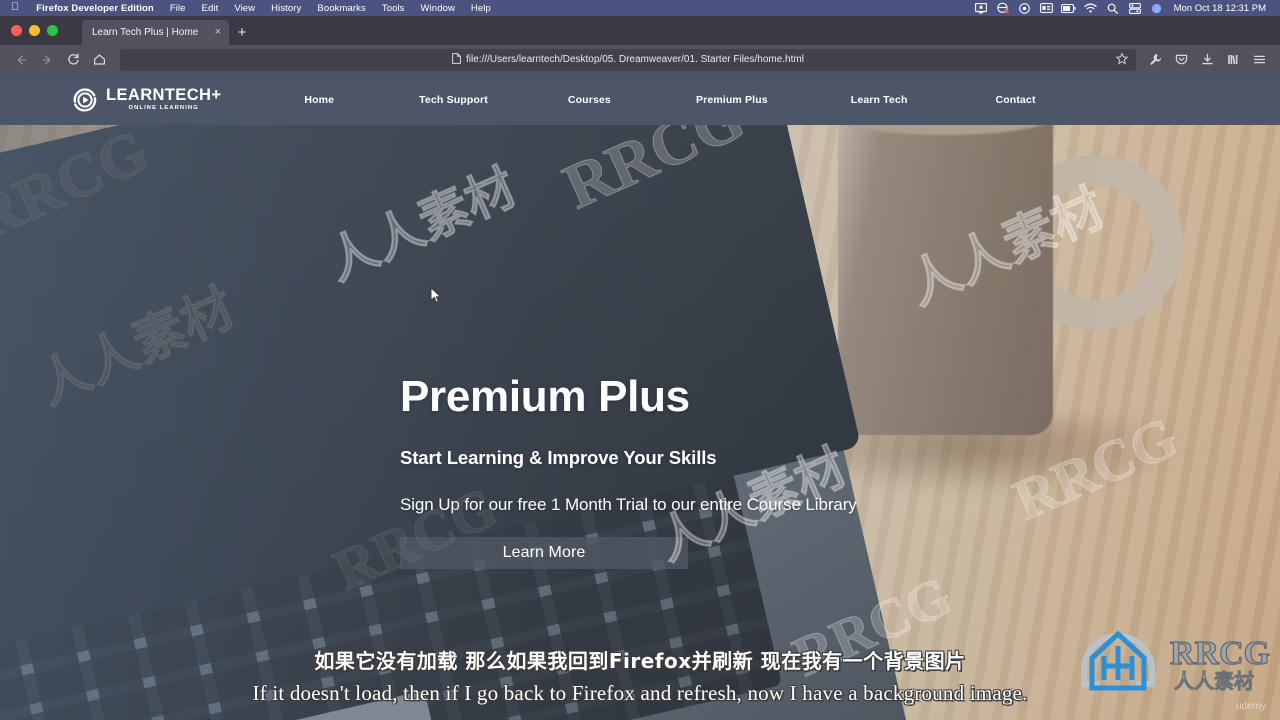  I want to click on menu-item-tools: Tools, so click(393, 8).